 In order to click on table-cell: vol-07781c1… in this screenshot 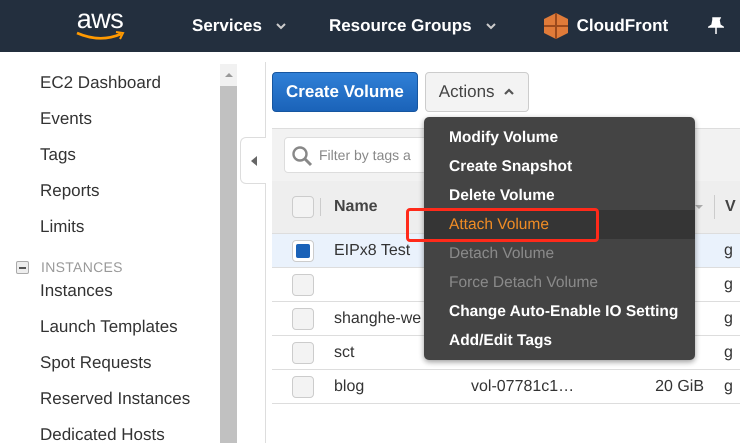, I will do `click(522, 386)`.